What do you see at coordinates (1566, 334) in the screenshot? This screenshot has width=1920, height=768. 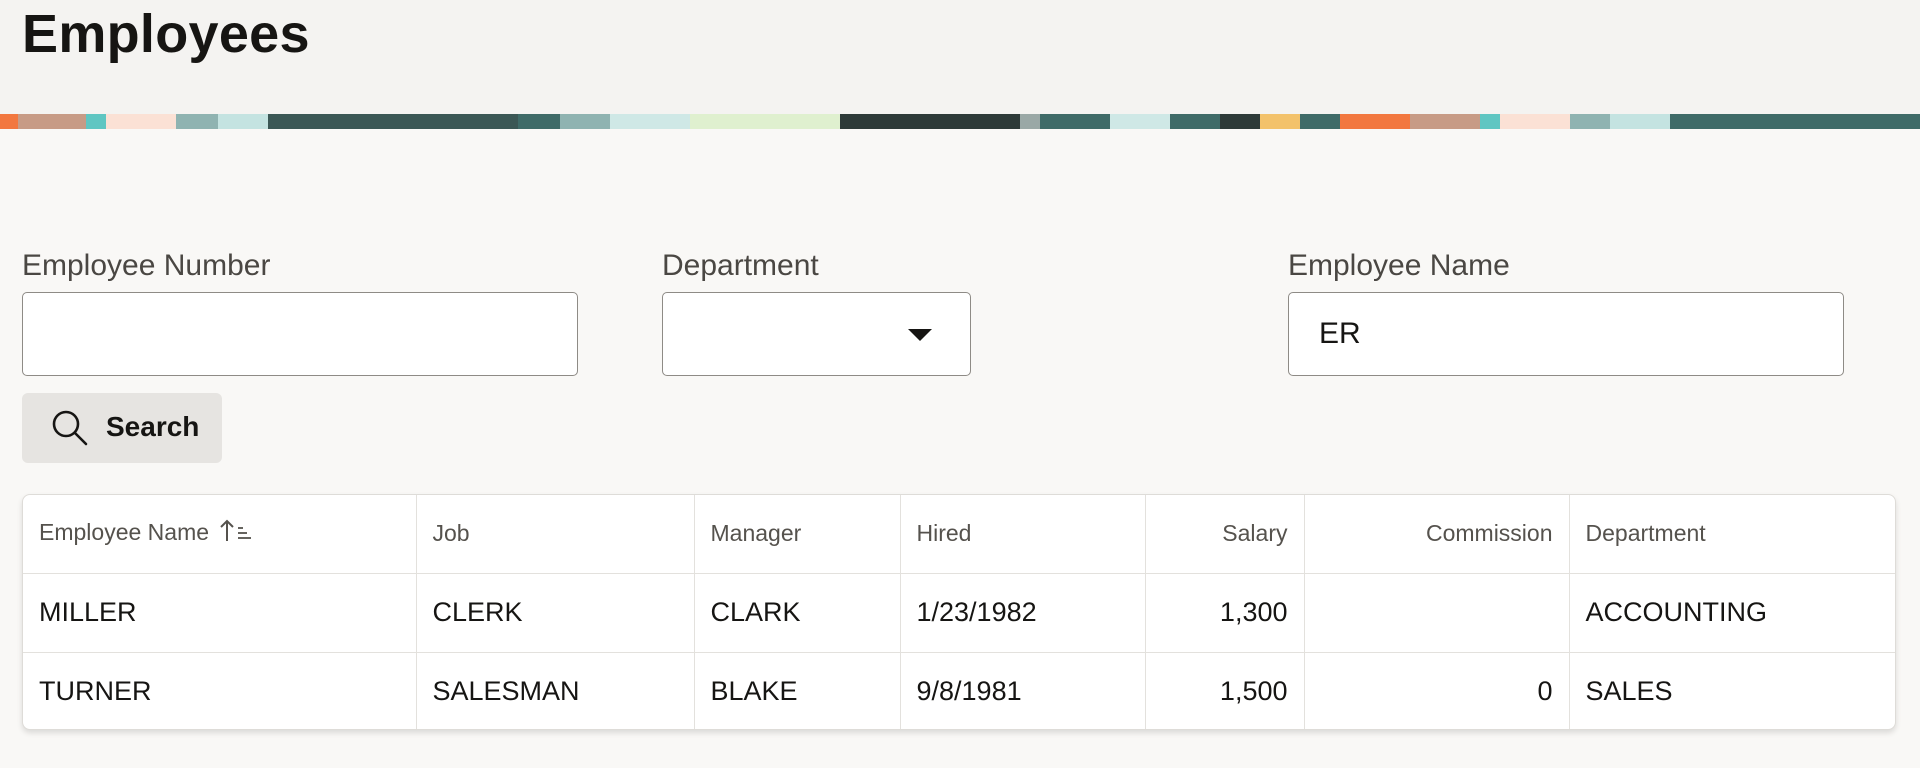 I see `employee-name-input` at bounding box center [1566, 334].